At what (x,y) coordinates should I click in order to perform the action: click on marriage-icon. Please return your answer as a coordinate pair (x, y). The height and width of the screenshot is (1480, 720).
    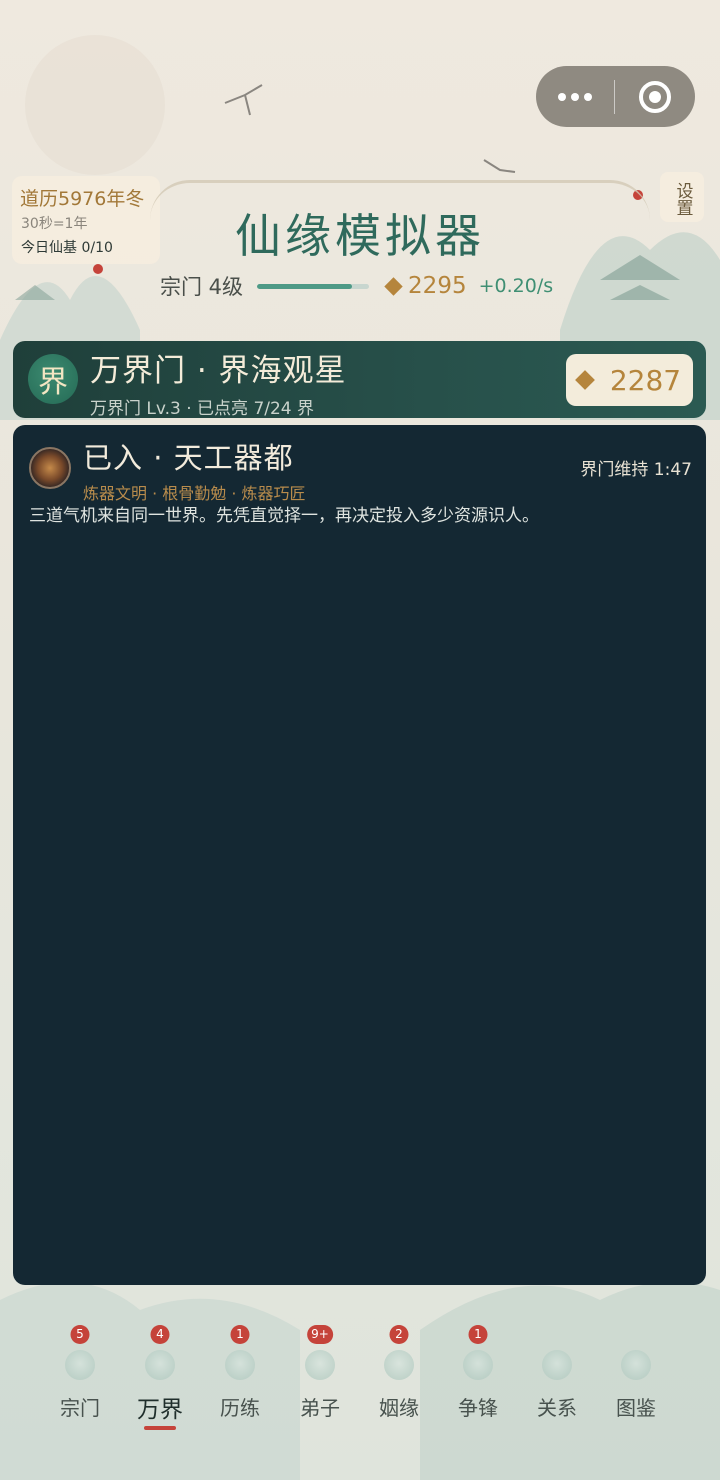
    Looking at the image, I should click on (399, 1365).